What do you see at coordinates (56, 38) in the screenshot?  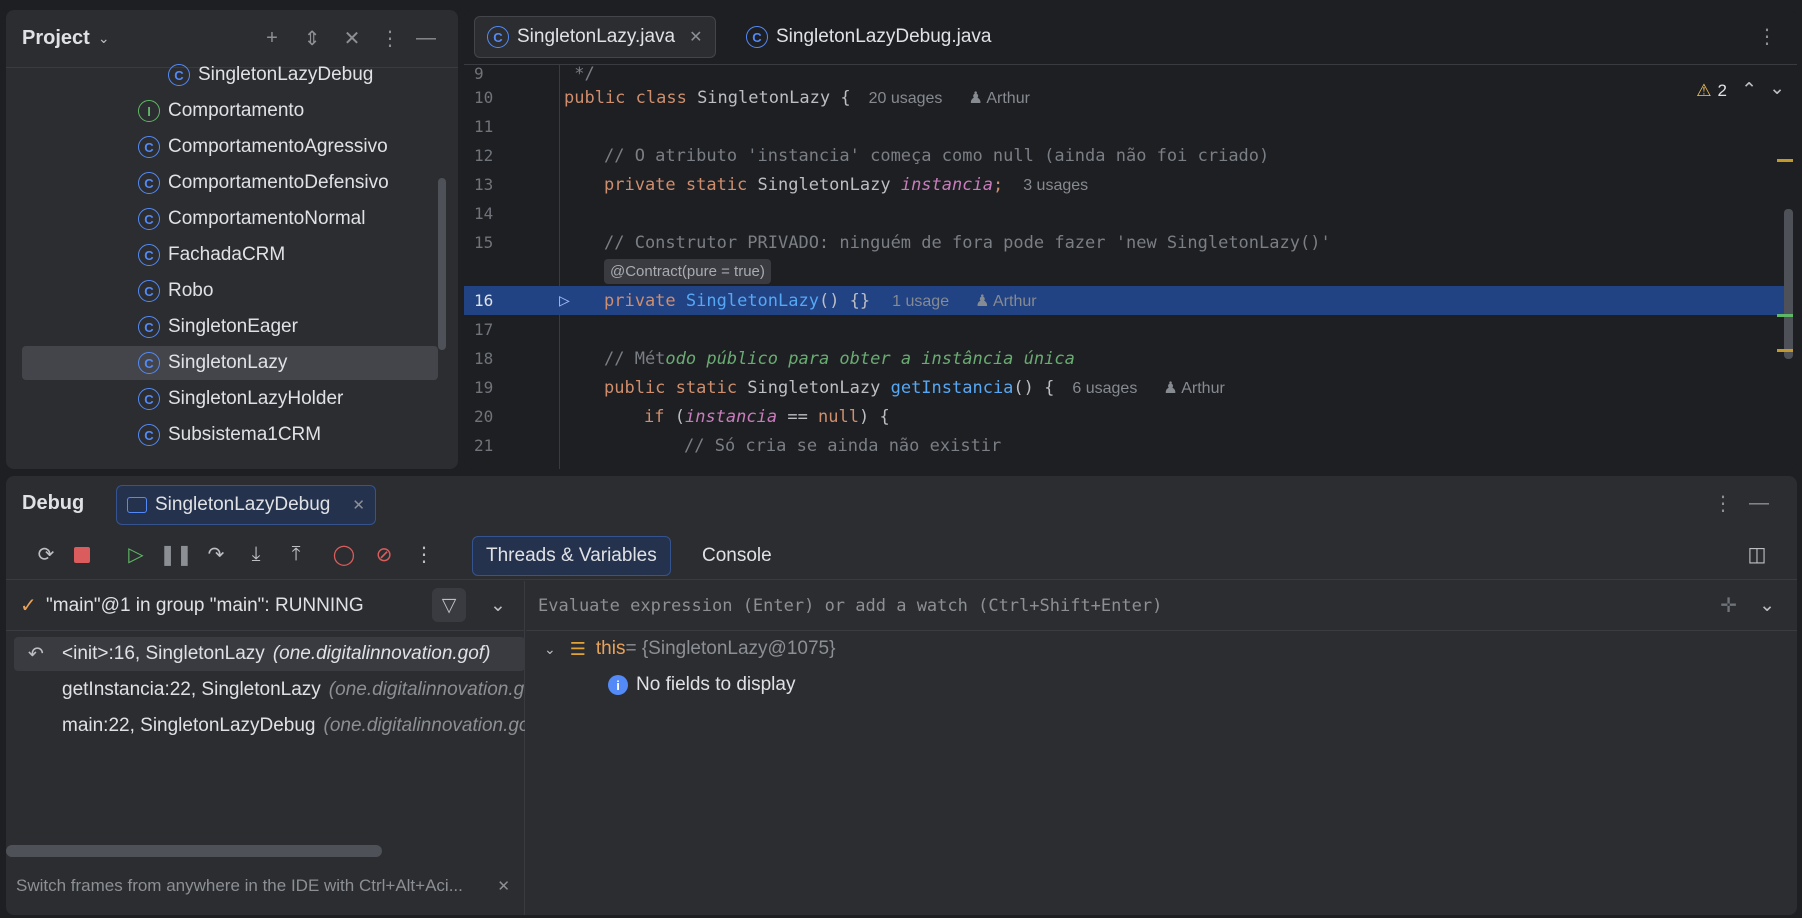 I see `project-title: Project` at bounding box center [56, 38].